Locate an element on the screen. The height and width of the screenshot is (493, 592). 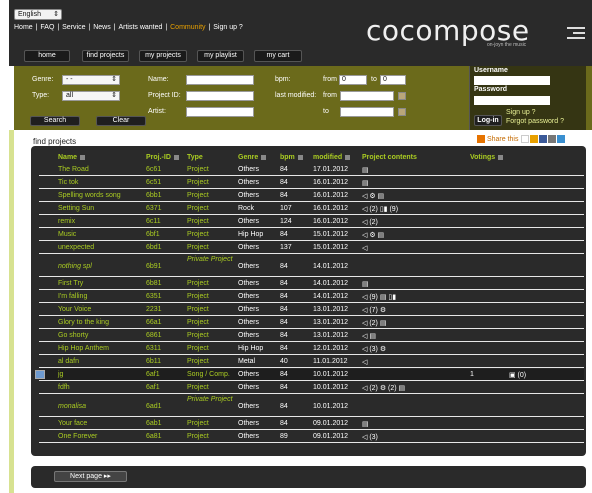
genre-select: - - ⇕ is located at coordinates (91, 80).